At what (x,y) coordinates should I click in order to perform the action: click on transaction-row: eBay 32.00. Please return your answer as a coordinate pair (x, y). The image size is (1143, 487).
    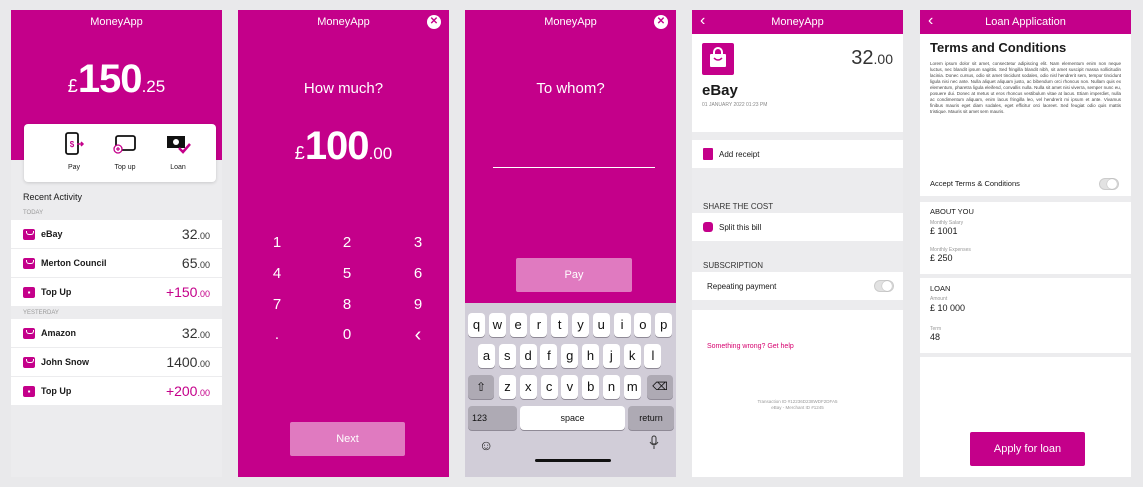
    Looking at the image, I should click on (116, 234).